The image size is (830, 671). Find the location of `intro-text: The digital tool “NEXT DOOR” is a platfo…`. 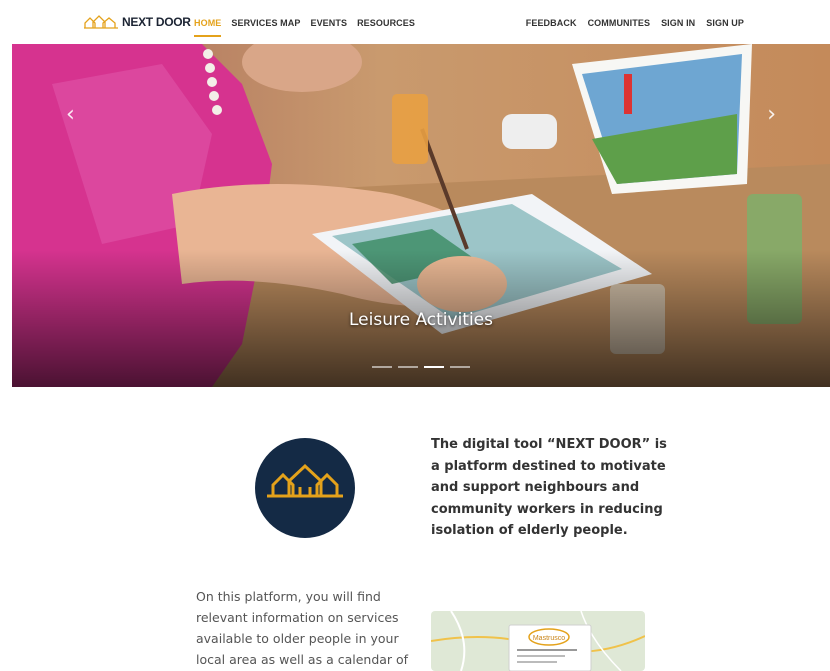

intro-text: The digital tool “NEXT DOOR” is a platfo… is located at coordinates (549, 487).